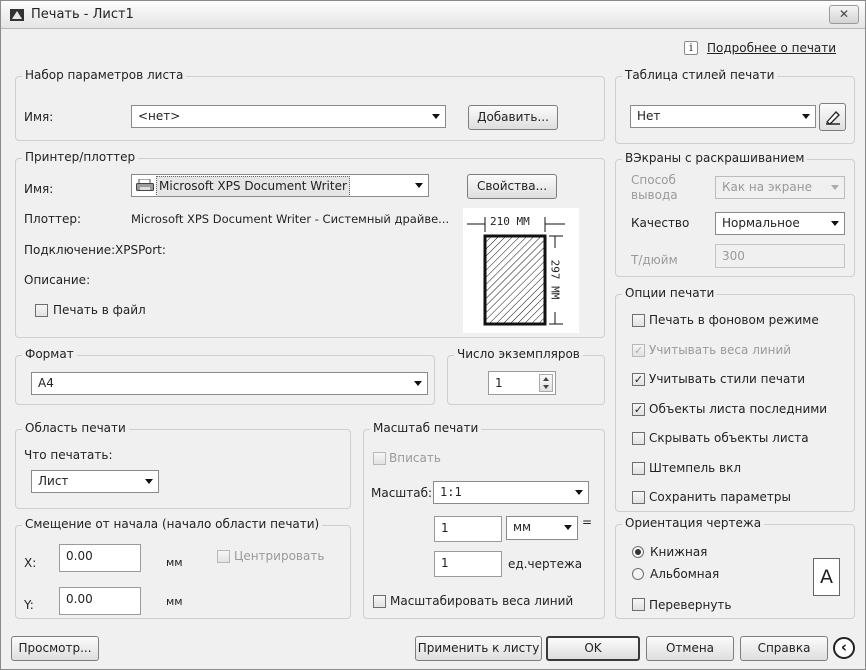 This screenshot has width=866, height=670. What do you see at coordinates (174, 562) in the screenshot?
I see `offset-x-unit: мм` at bounding box center [174, 562].